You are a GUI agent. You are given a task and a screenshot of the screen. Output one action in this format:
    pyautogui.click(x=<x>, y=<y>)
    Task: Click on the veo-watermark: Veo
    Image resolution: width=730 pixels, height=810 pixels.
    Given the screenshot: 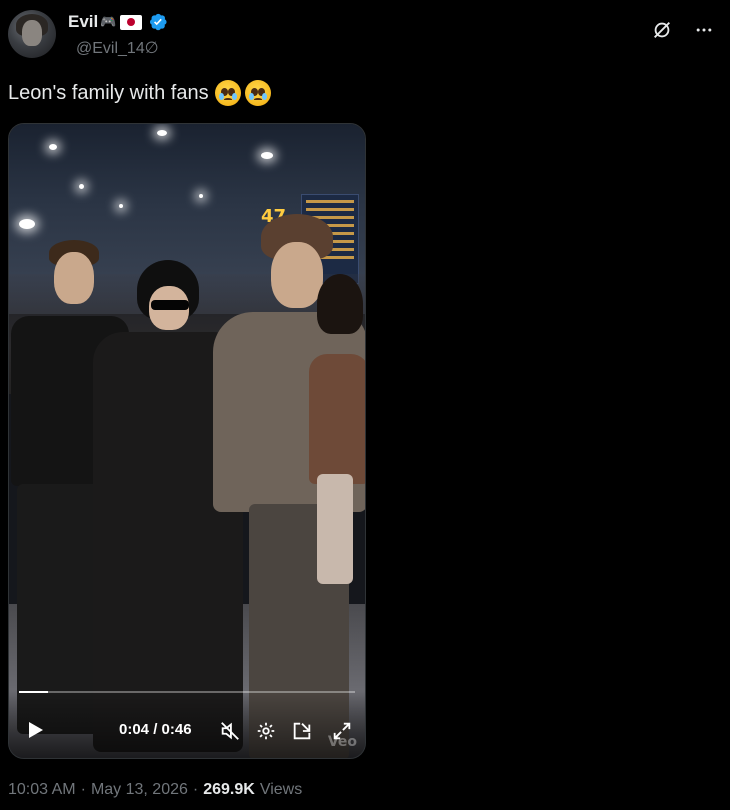 What is the action you would take?
    pyautogui.click(x=342, y=742)
    